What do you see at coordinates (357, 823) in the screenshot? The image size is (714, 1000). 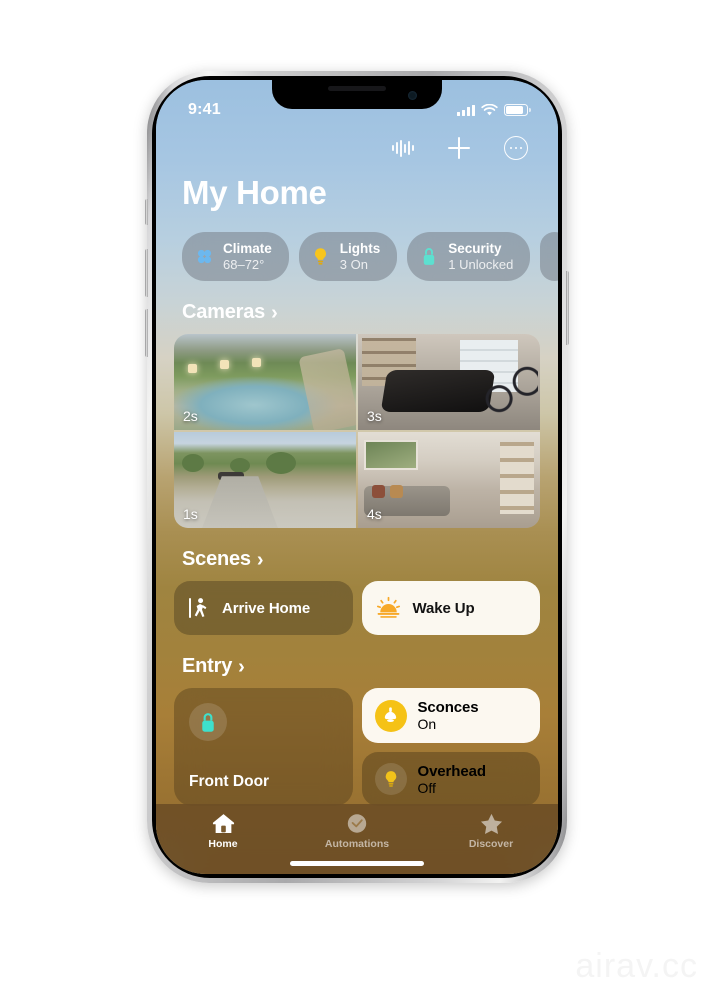 I see `clock-icon` at bounding box center [357, 823].